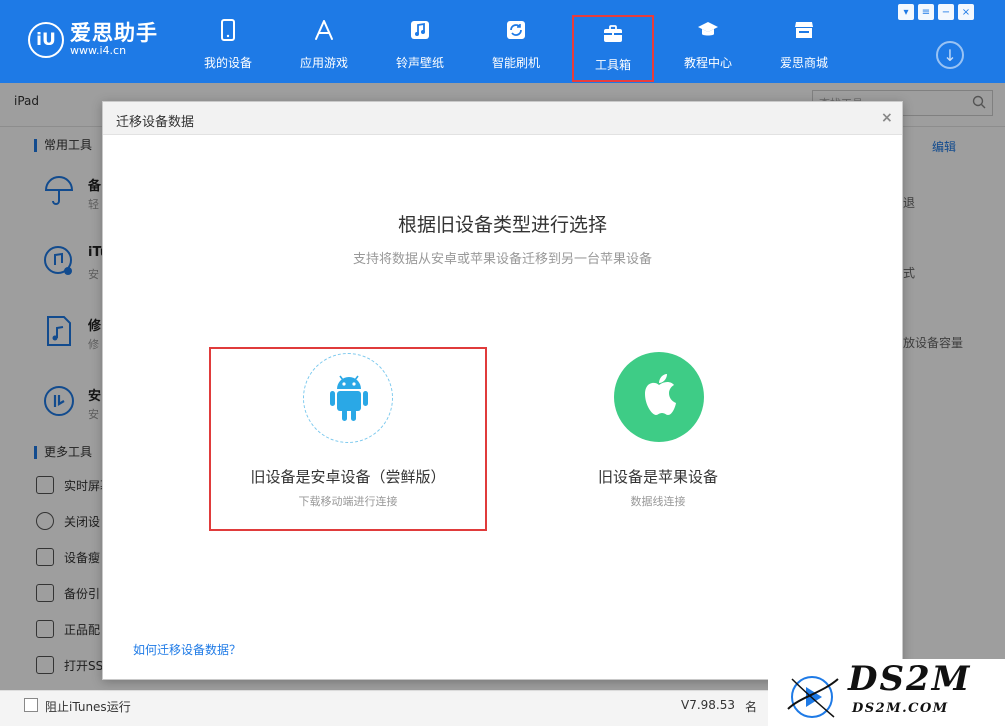  Describe the element at coordinates (516, 30) in the screenshot. I see `flash-refresh-icon` at that location.